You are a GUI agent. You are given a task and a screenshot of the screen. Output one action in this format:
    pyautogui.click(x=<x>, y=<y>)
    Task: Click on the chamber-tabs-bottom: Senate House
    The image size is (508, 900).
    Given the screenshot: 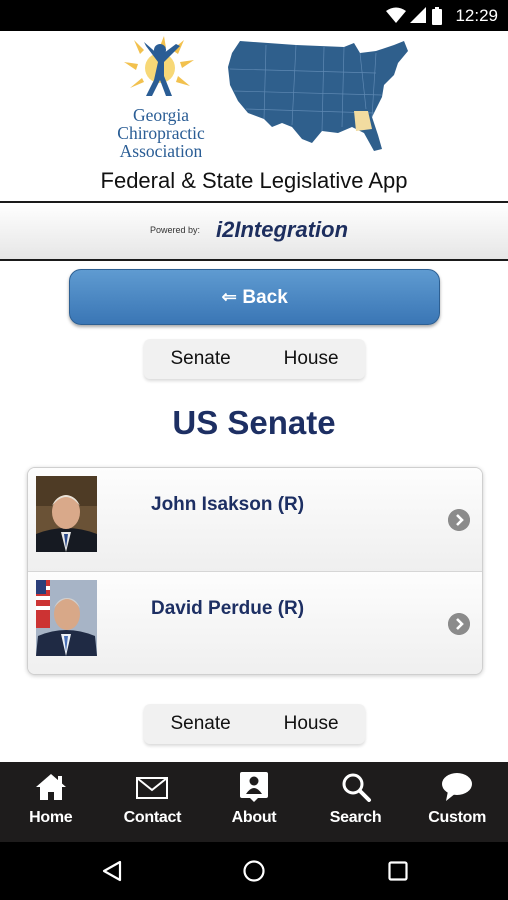 What is the action you would take?
    pyautogui.click(x=254, y=724)
    